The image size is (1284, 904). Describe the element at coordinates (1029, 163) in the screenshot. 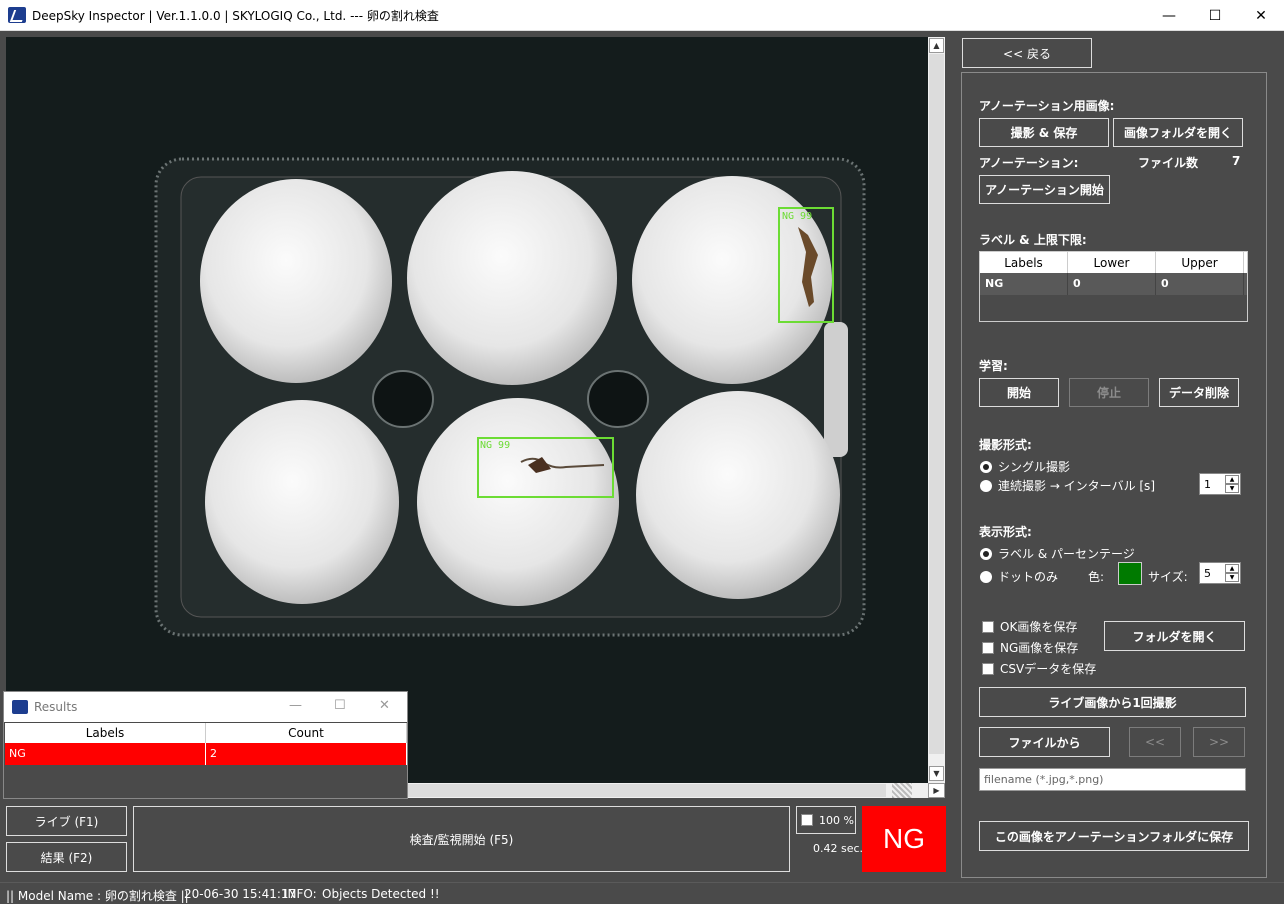

I see `annotation-label: アノーテーション:` at that location.